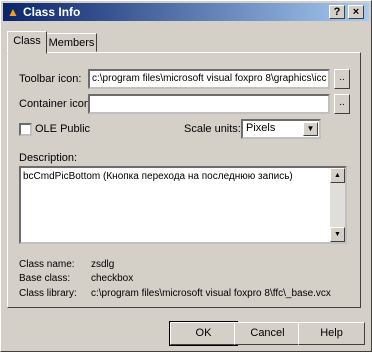 This screenshot has height=352, width=372. Describe the element at coordinates (186, 12) in the screenshot. I see `title-bar: ▲ Class Info ? ×` at that location.